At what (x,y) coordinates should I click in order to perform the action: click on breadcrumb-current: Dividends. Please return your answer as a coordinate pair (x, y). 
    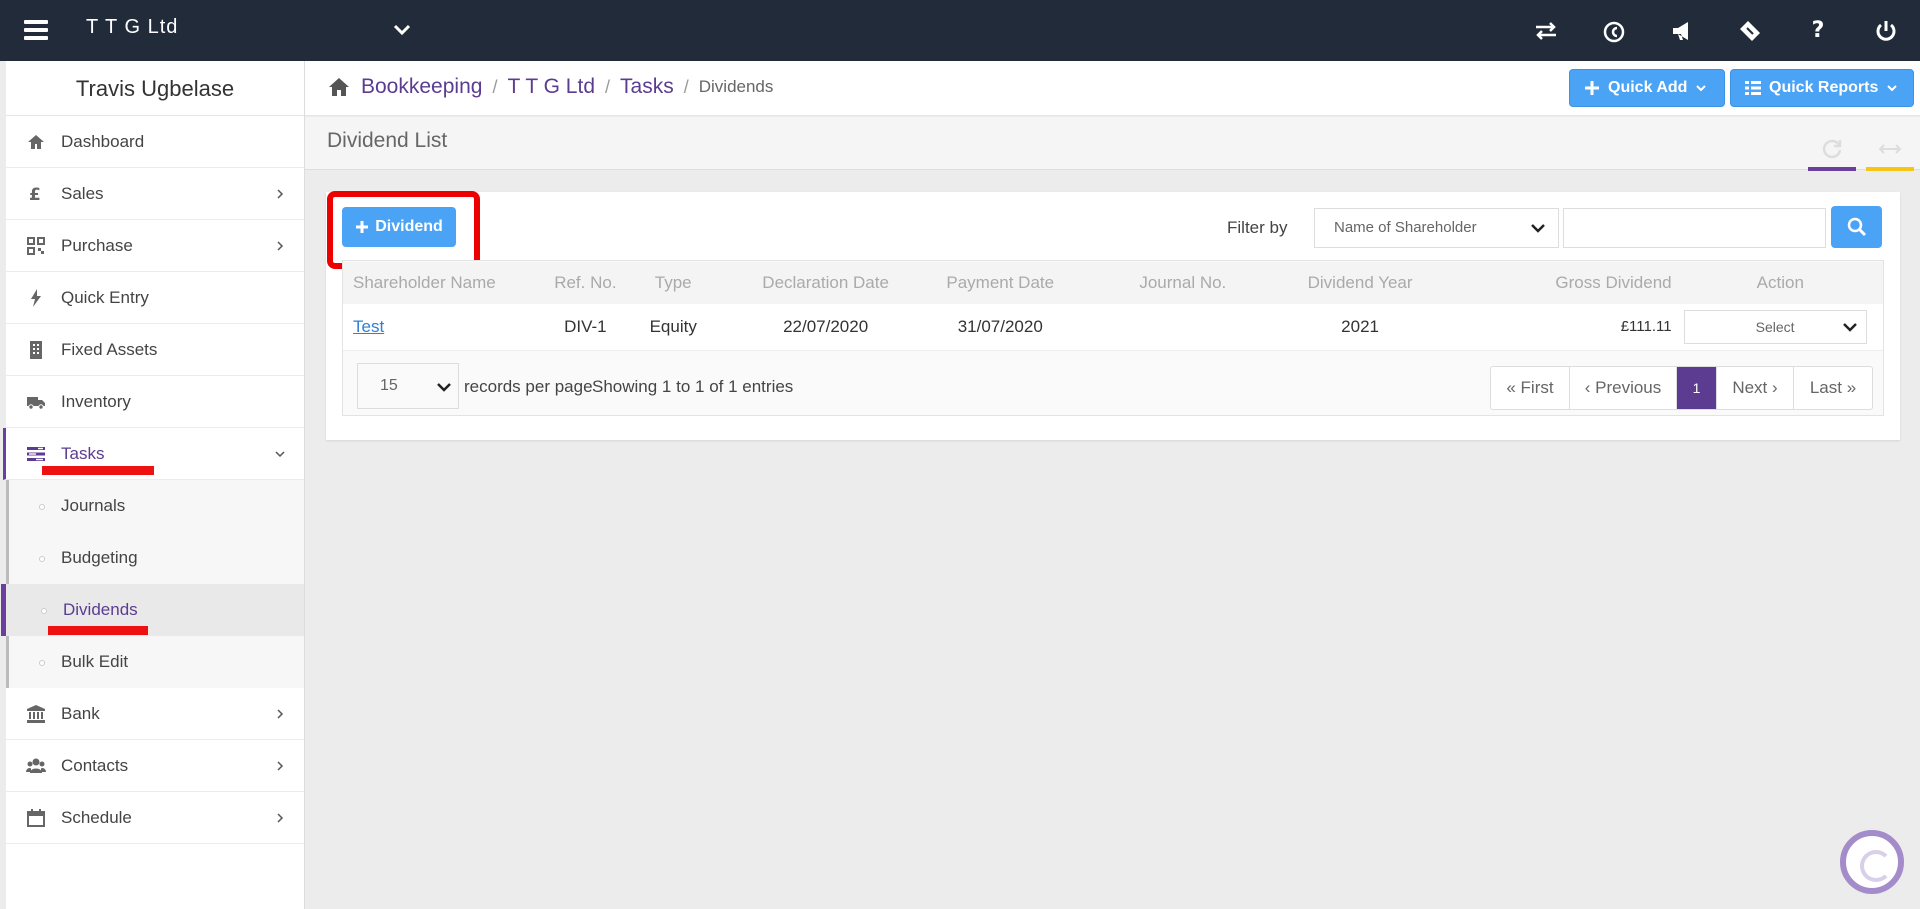
    Looking at the image, I should click on (736, 86).